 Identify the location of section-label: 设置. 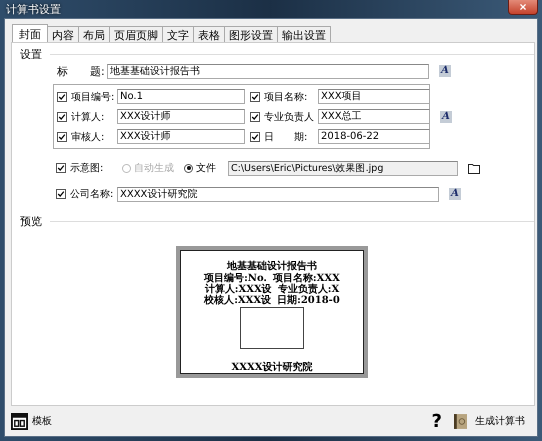
(31, 54).